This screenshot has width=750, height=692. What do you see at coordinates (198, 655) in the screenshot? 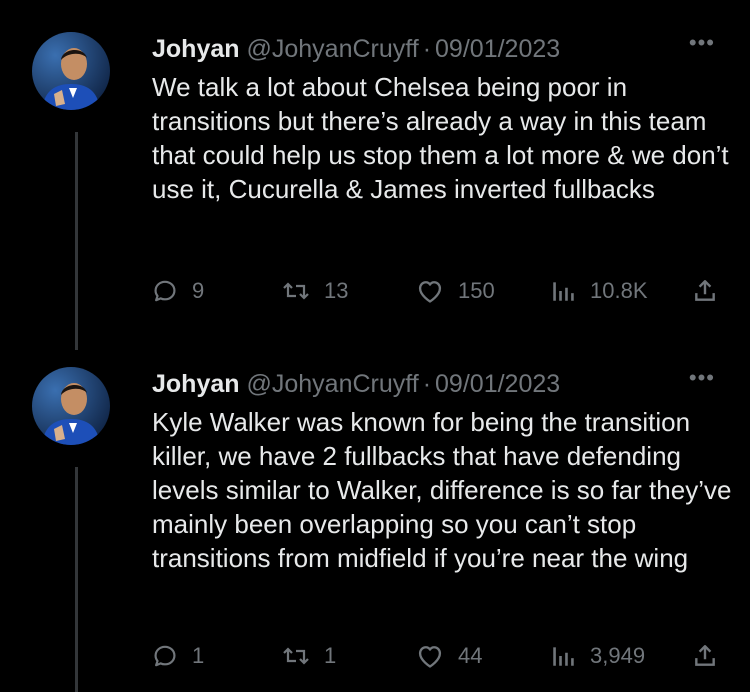
I see `reply-count: 1` at bounding box center [198, 655].